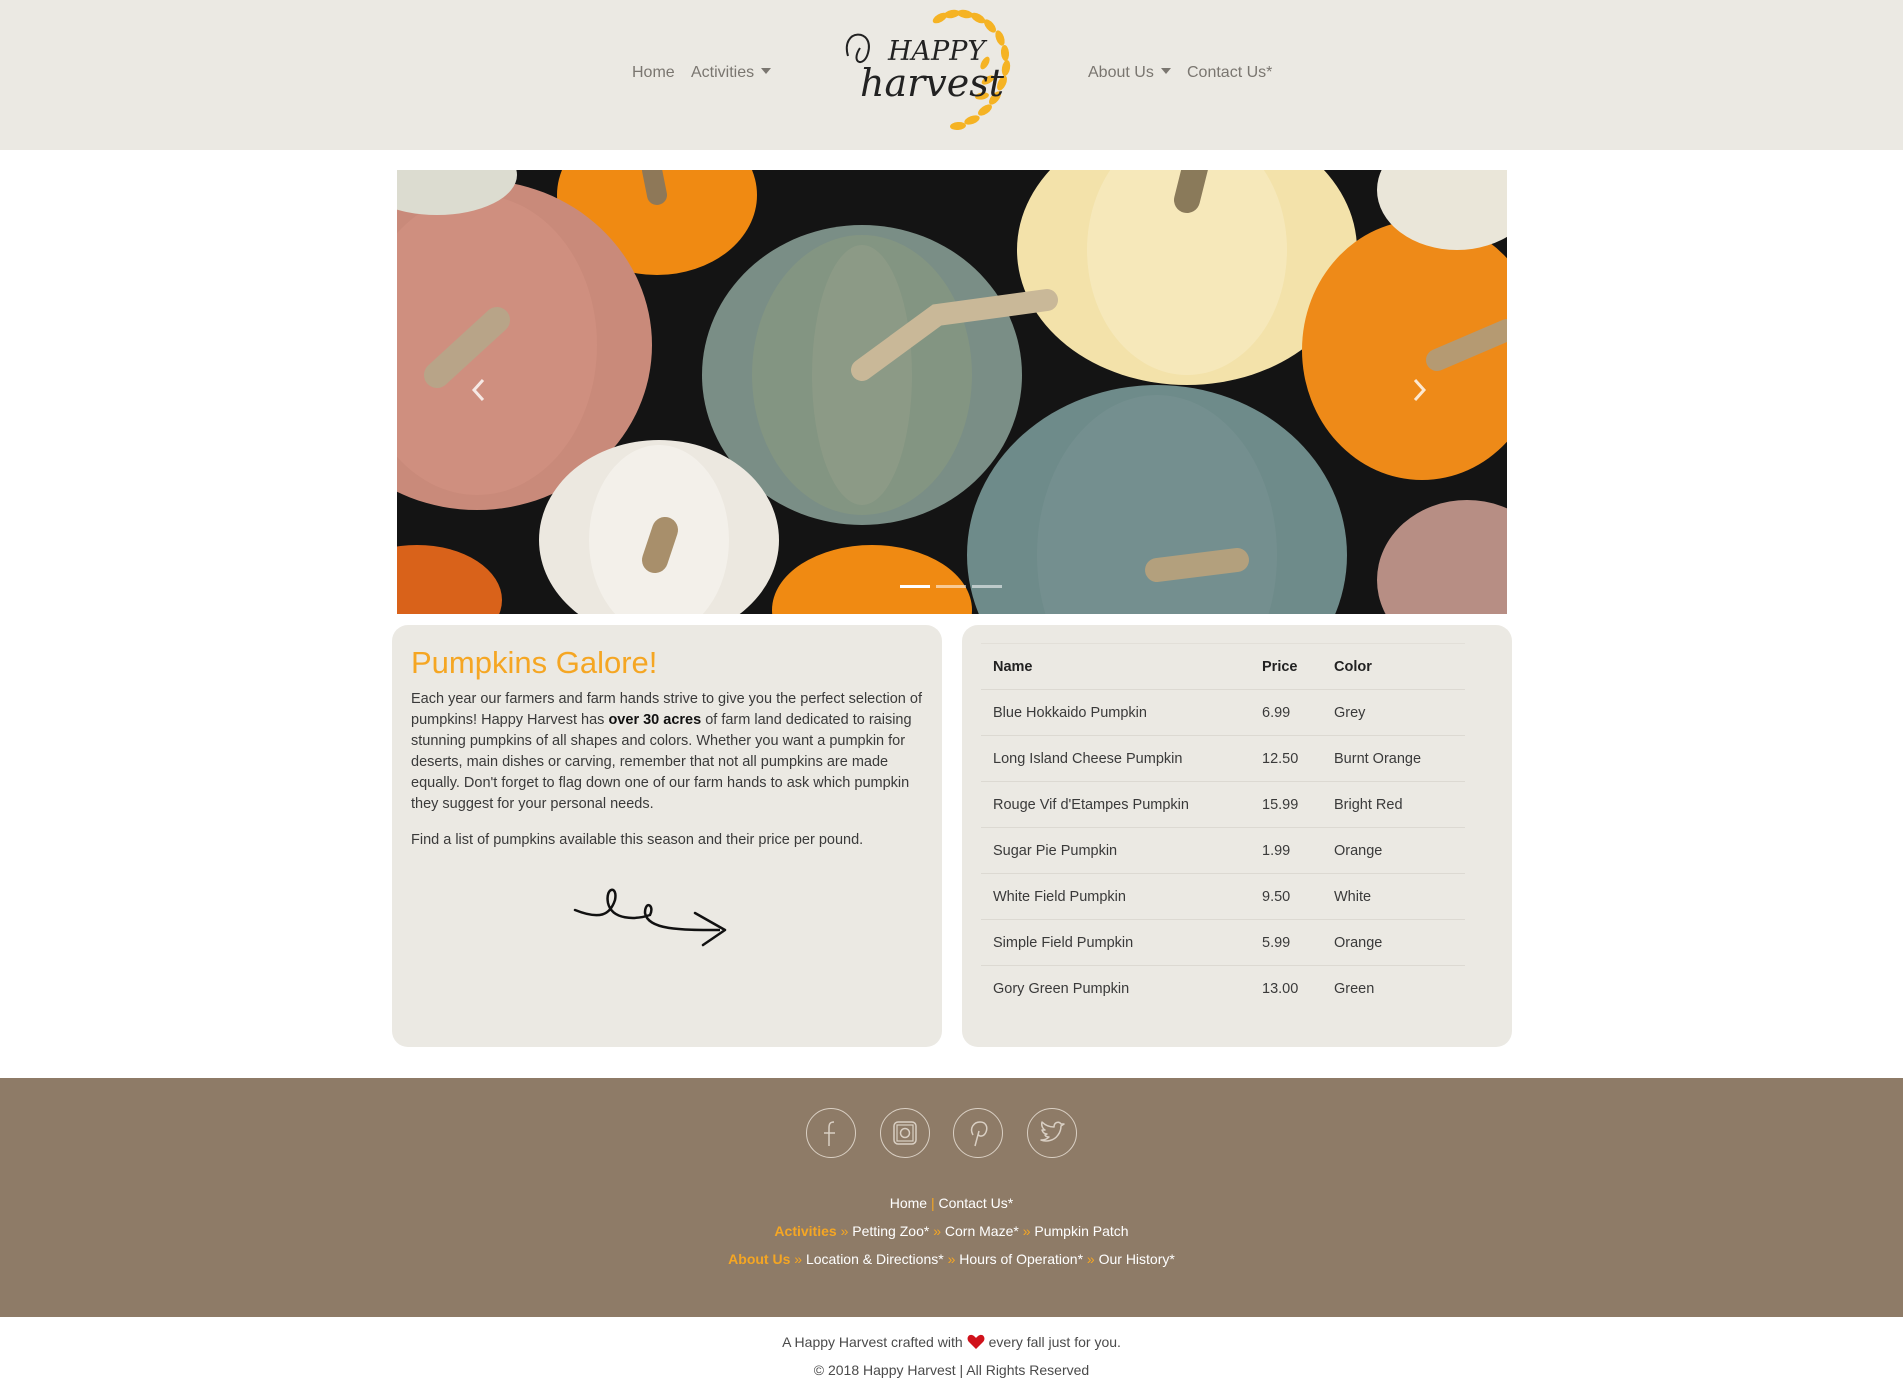 The height and width of the screenshot is (1399, 1903). Describe the element at coordinates (1115, 942) in the screenshot. I see `pumpkin-name: Simple Field Pumpkin` at that location.